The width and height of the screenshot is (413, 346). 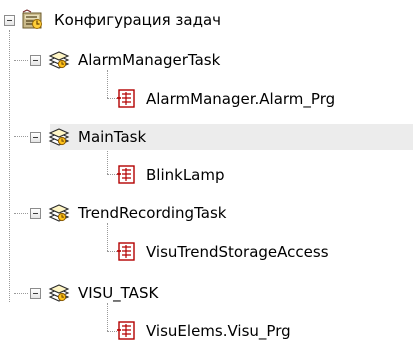 I want to click on tree-root-label: Конфигурация задач, so click(x=138, y=20).